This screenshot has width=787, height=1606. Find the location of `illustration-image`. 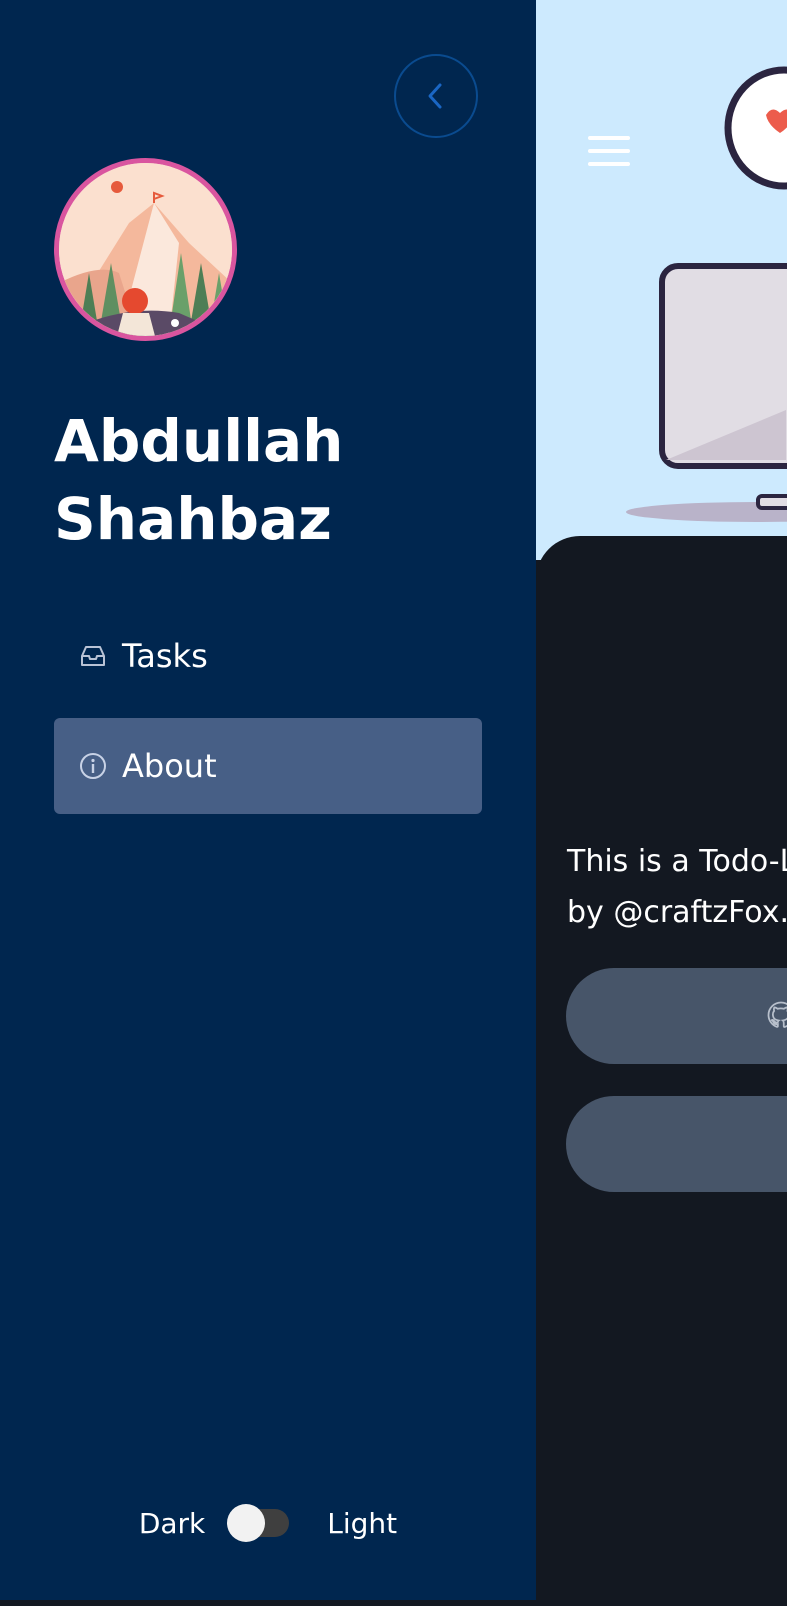

illustration-image is located at coordinates (706, 294).